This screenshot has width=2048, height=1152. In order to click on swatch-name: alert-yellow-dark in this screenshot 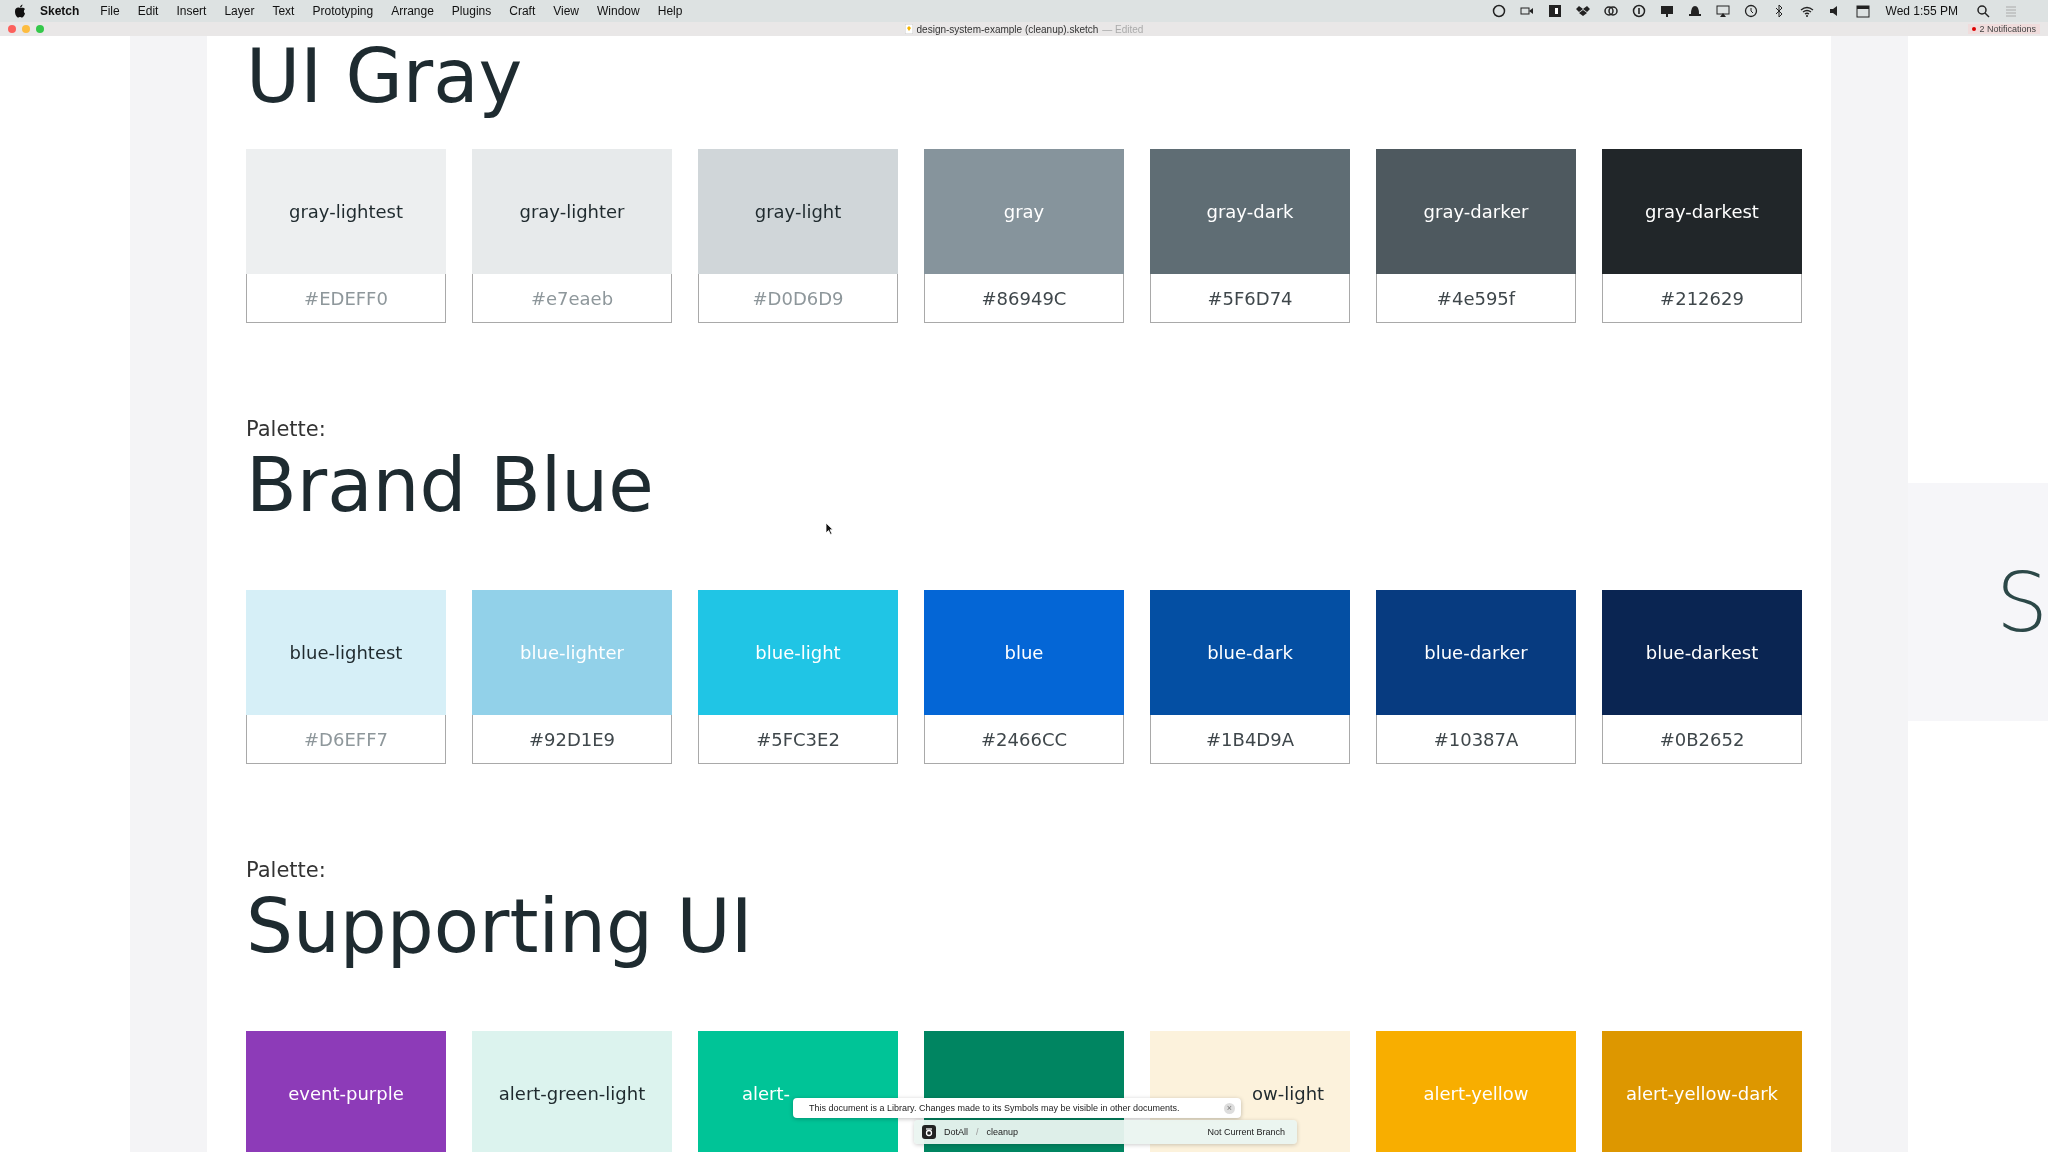, I will do `click(1702, 1094)`.